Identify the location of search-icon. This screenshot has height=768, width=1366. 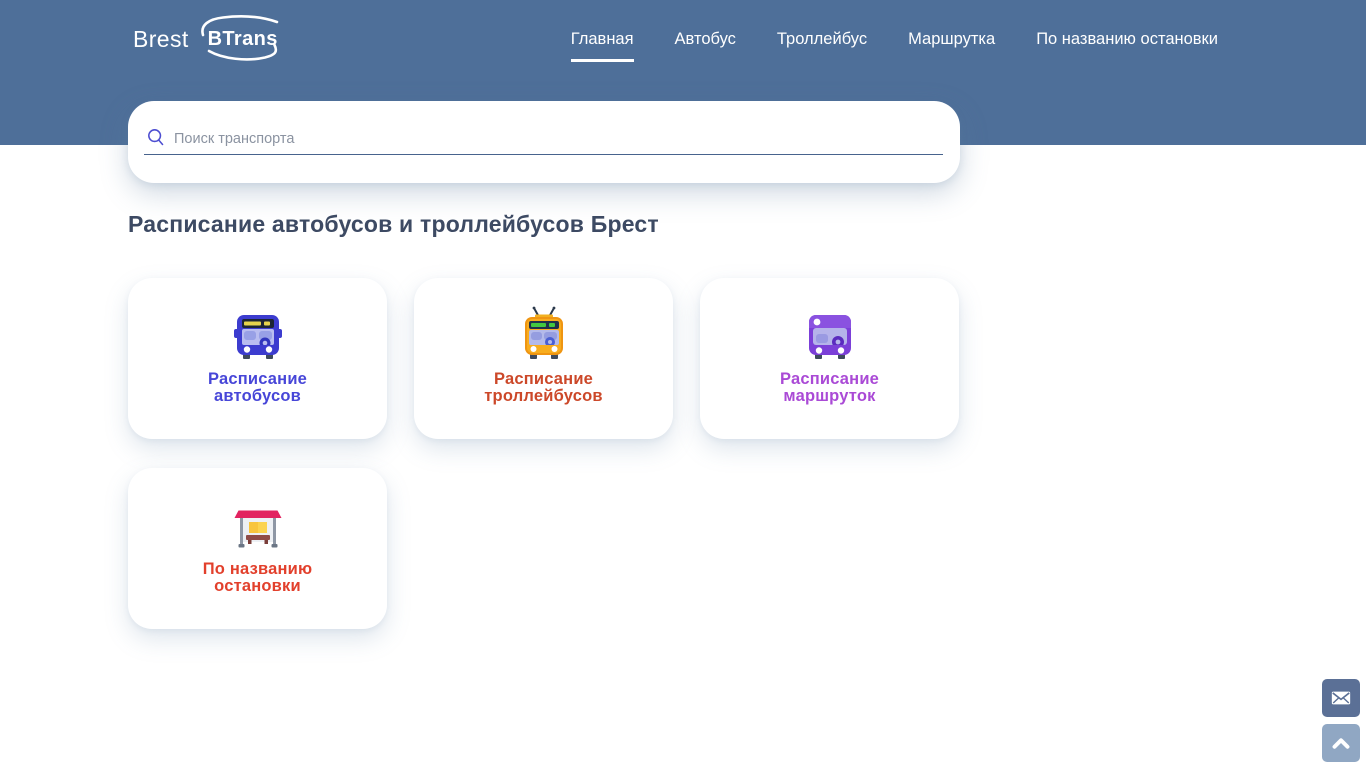
(156, 137).